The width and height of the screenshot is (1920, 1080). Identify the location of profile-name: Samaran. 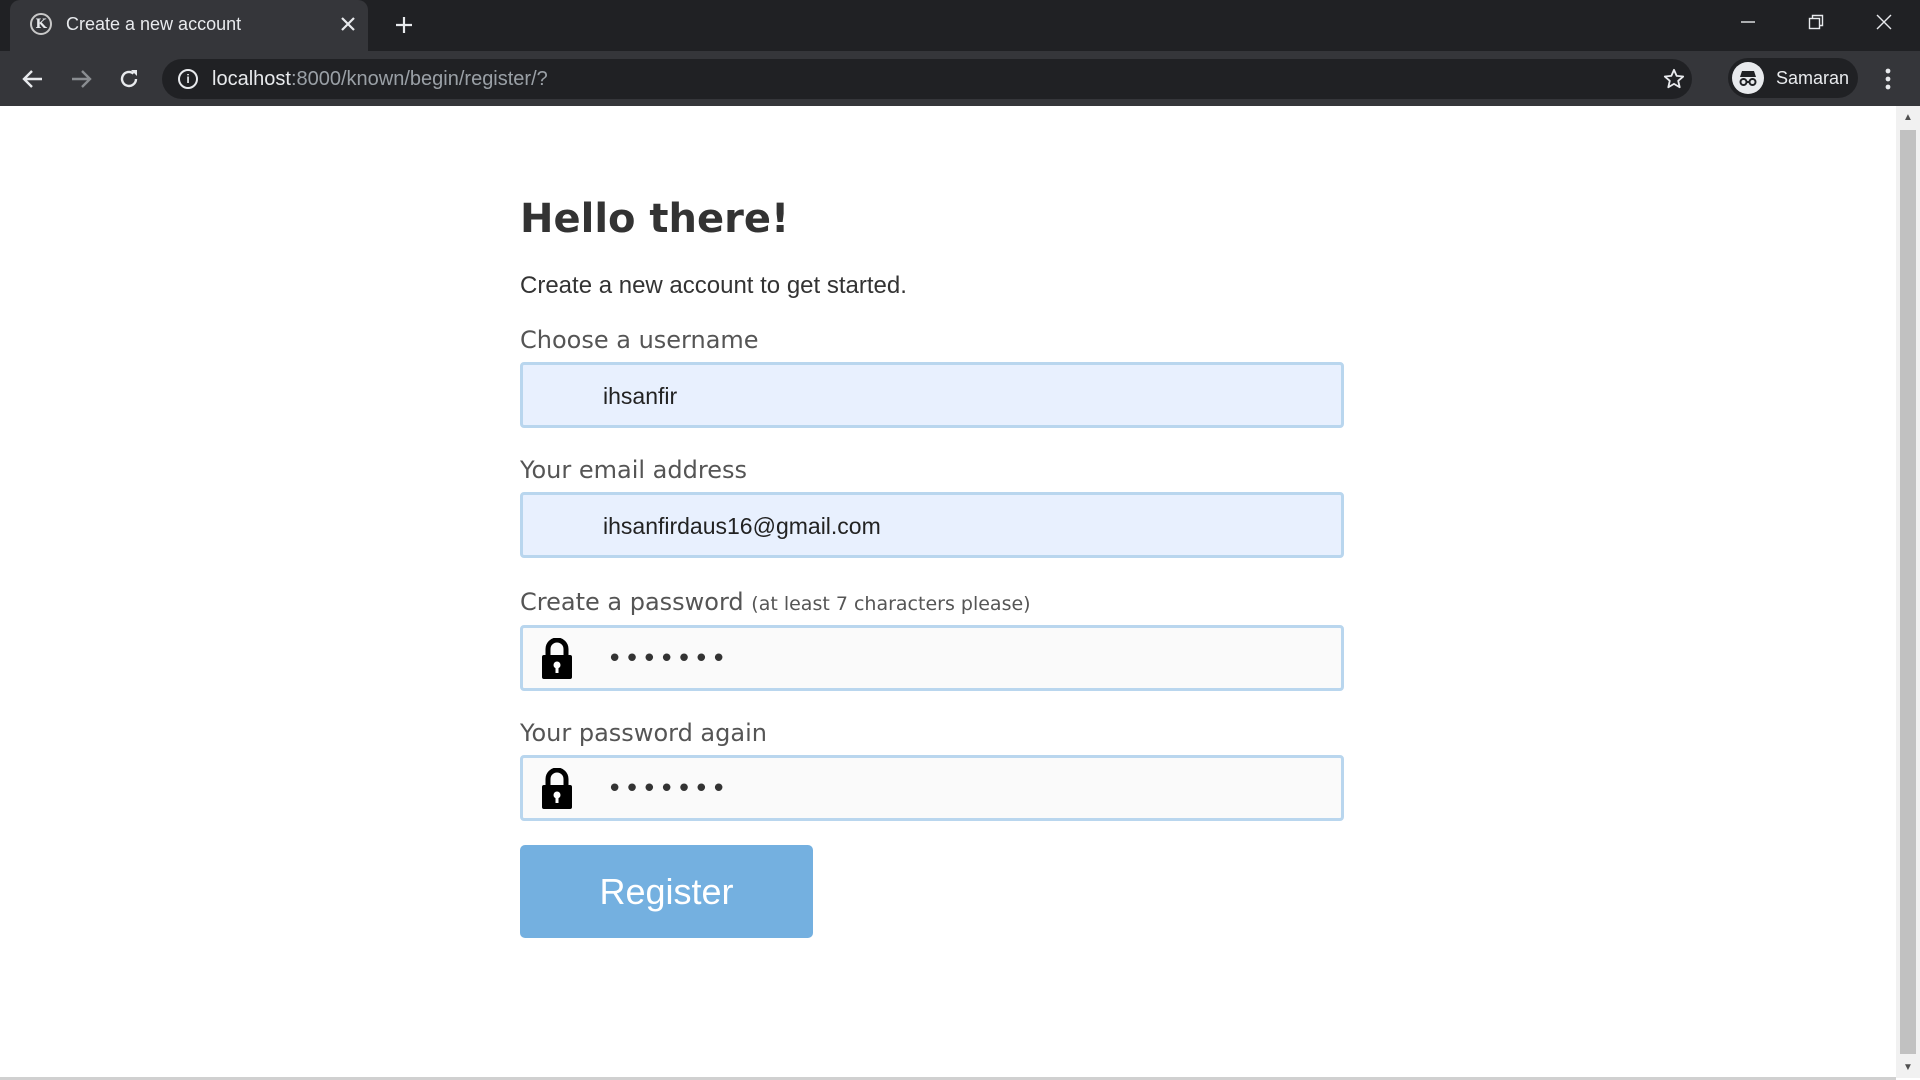
(1813, 78).